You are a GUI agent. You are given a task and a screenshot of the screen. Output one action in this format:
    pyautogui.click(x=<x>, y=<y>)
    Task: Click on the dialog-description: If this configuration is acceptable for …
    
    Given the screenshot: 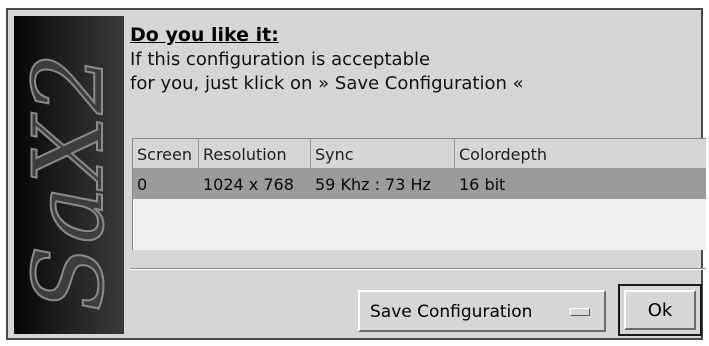 What is the action you would take?
    pyautogui.click(x=327, y=72)
    